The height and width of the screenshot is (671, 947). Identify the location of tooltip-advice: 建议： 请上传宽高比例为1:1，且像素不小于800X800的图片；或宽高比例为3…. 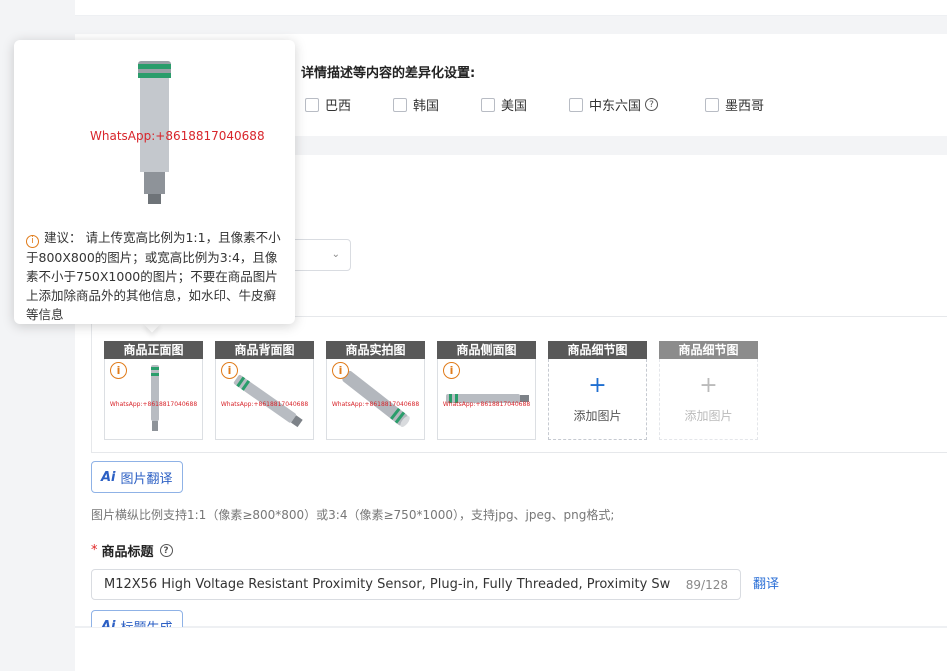
(153, 276).